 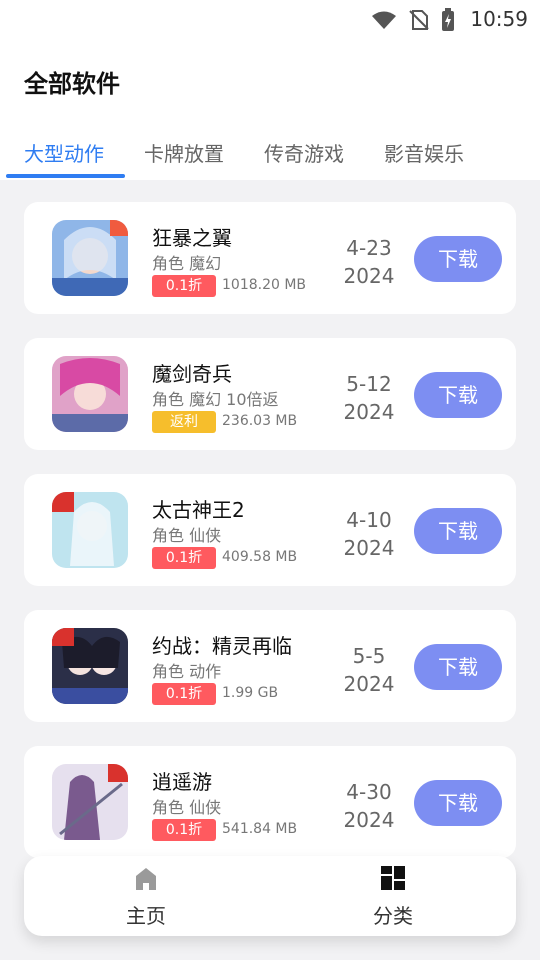 What do you see at coordinates (264, 285) in the screenshot?
I see `app-size: 1018.20 MB` at bounding box center [264, 285].